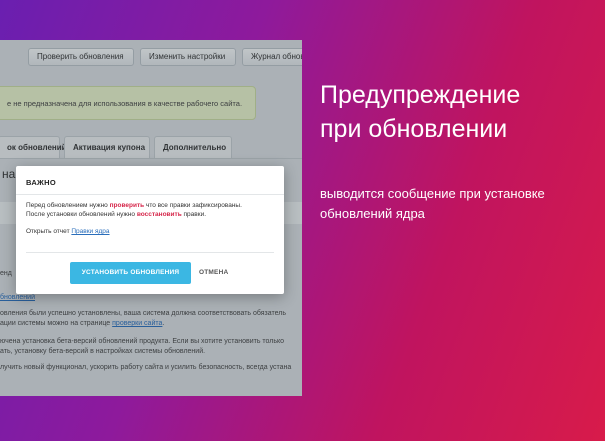 The height and width of the screenshot is (441, 605). Describe the element at coordinates (159, 214) in the screenshot. I see `modal-line-2-highlight: восстановить` at that location.